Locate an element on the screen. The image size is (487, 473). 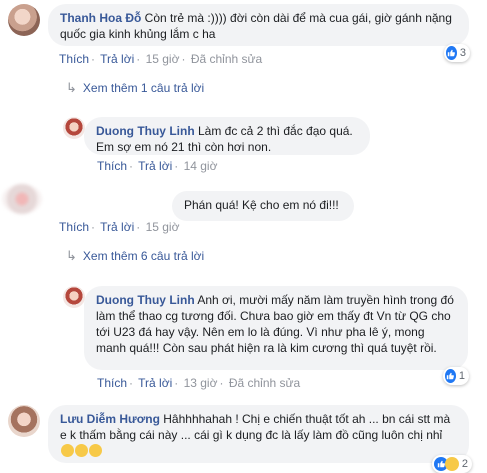
reaction-count: 1 is located at coordinates (461, 376).